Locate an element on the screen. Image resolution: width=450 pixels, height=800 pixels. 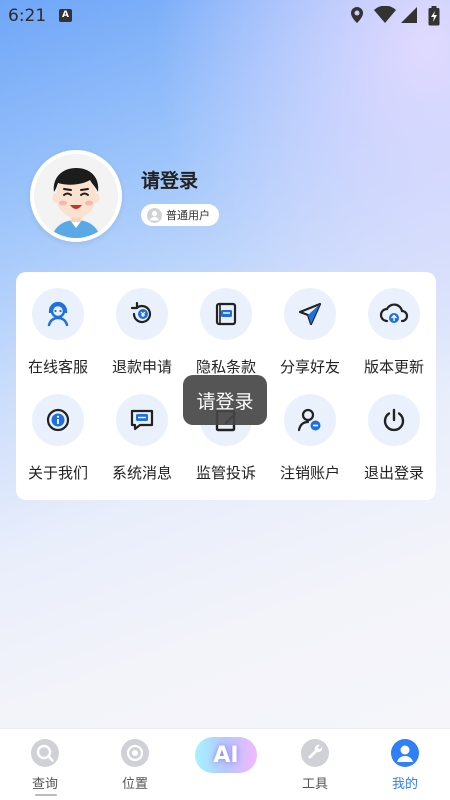
menu-item-refund: 退款申请 is located at coordinates (142, 324).